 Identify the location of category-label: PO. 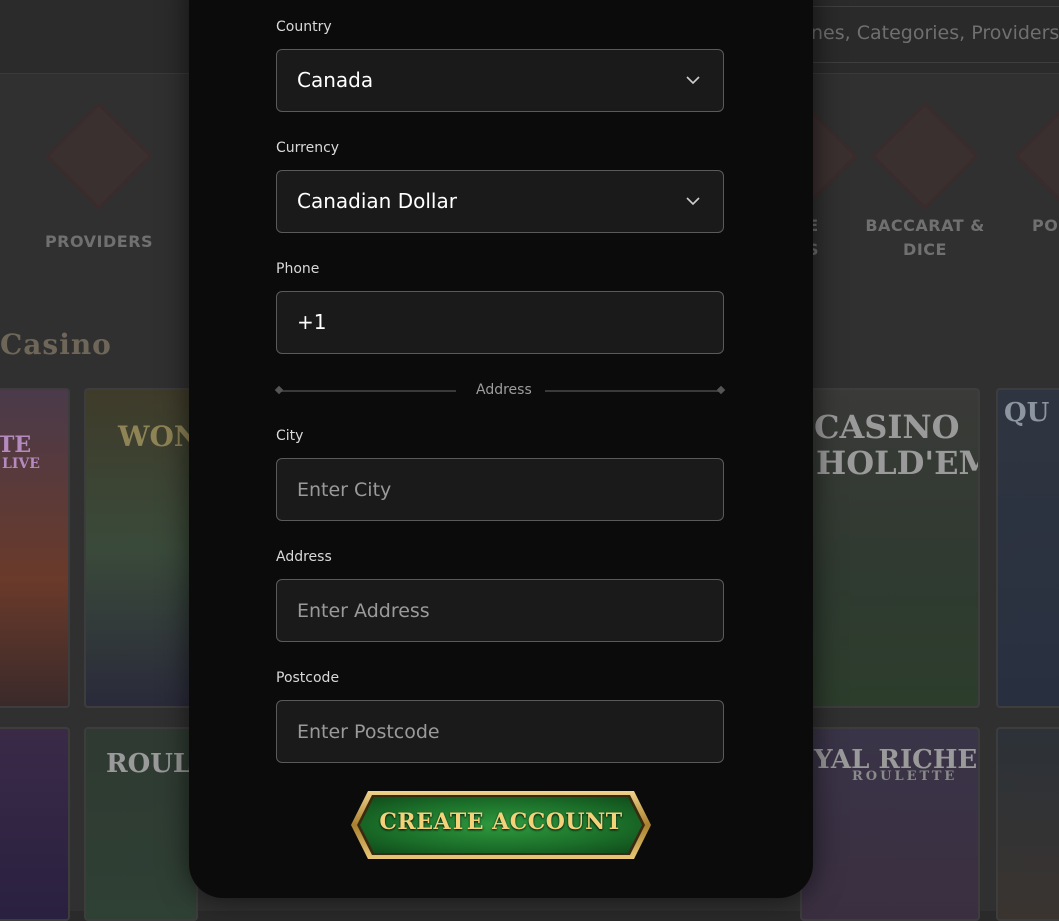
(1045, 225).